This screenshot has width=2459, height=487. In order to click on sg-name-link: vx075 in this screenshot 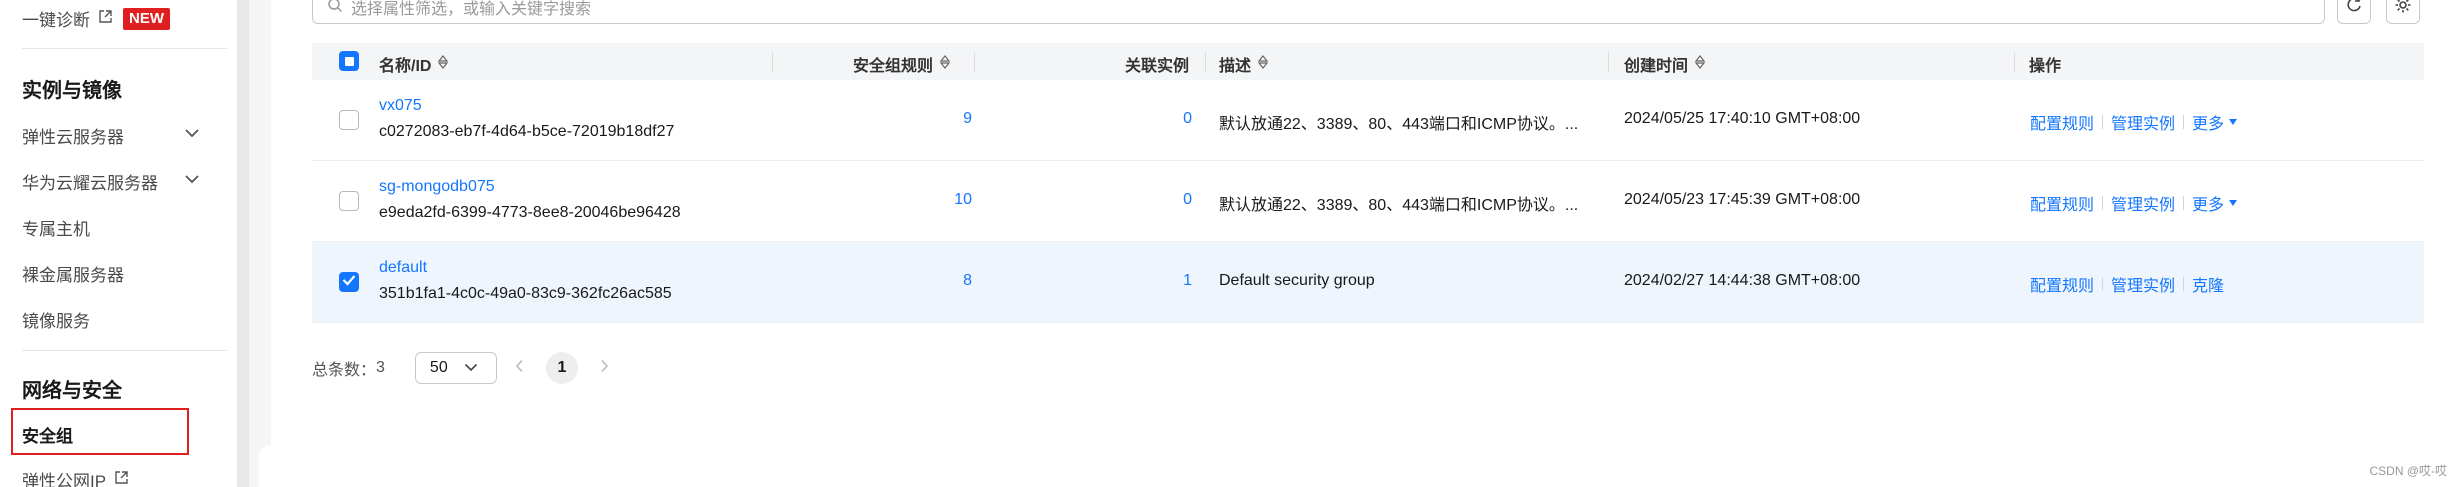, I will do `click(400, 106)`.